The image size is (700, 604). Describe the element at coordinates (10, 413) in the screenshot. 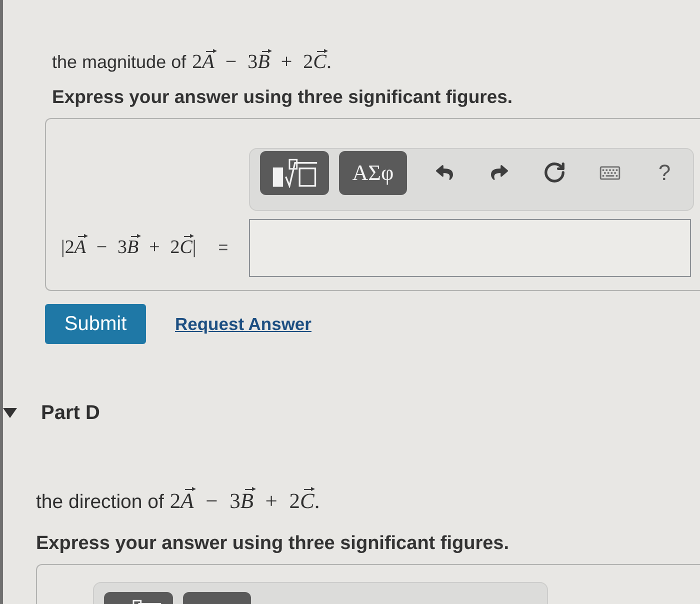

I see `caret-down-icon` at that location.